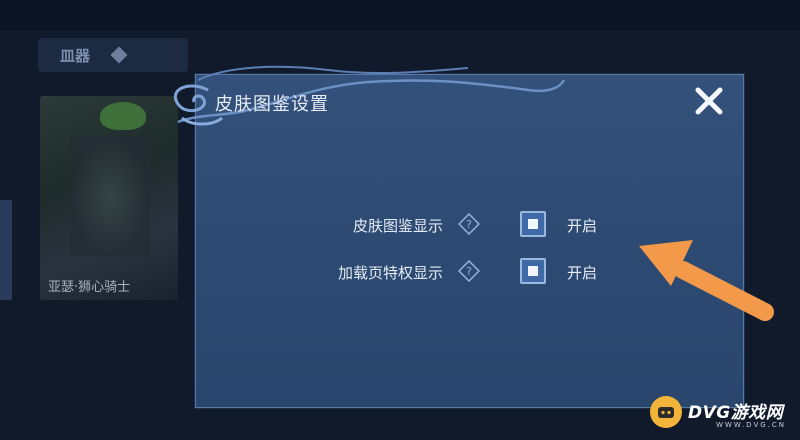  I want to click on setting-state-loading-privilege-display: 开启, so click(582, 273).